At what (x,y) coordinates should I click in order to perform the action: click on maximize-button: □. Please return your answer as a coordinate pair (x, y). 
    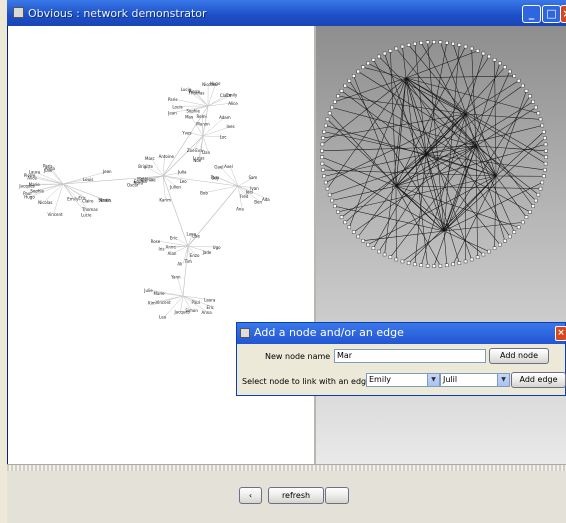
    Looking at the image, I should click on (551, 14).